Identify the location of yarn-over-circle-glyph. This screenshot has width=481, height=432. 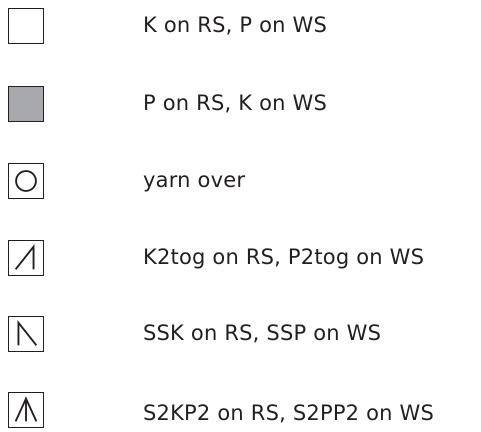
(26, 181).